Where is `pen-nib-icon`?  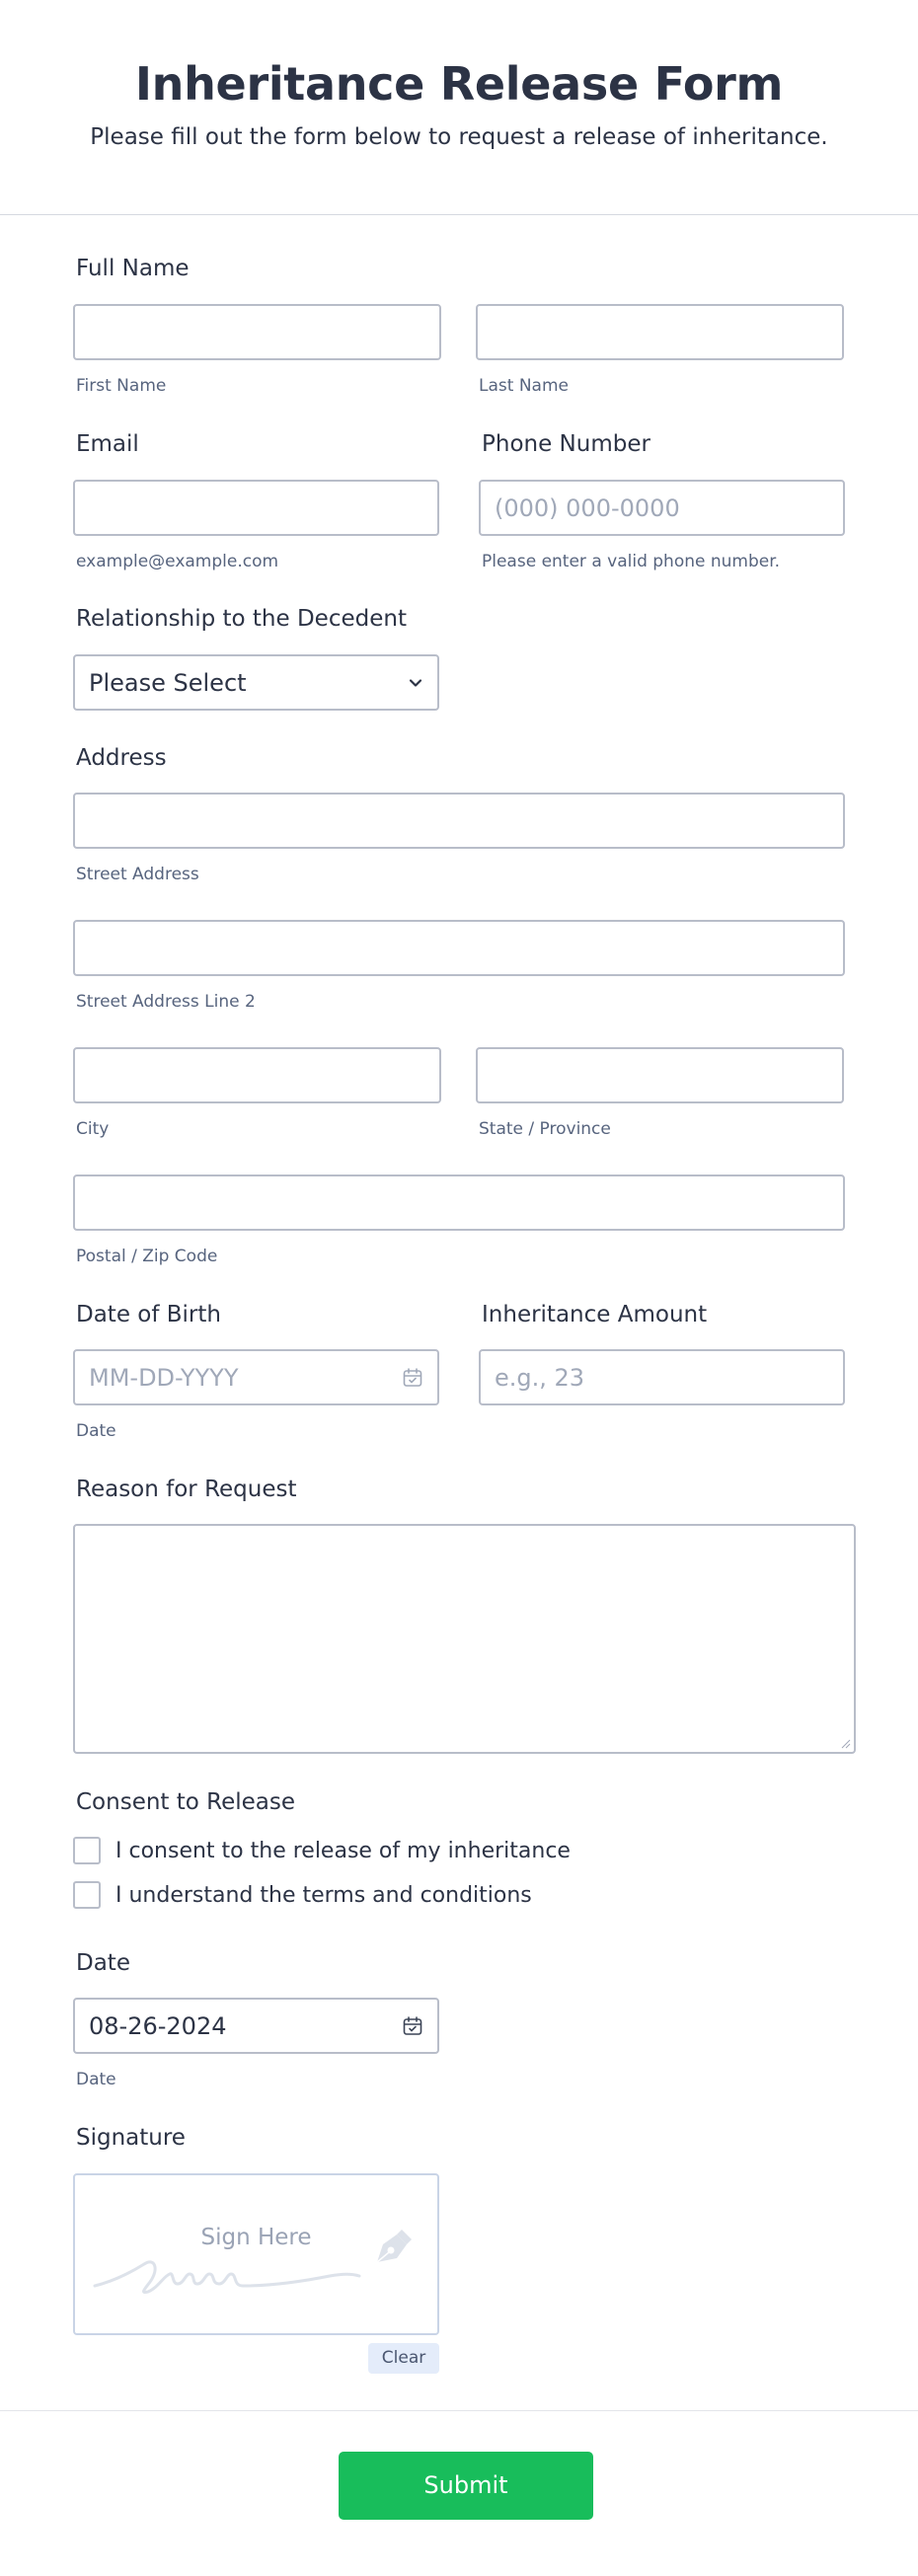
pen-nib-icon is located at coordinates (394, 2246).